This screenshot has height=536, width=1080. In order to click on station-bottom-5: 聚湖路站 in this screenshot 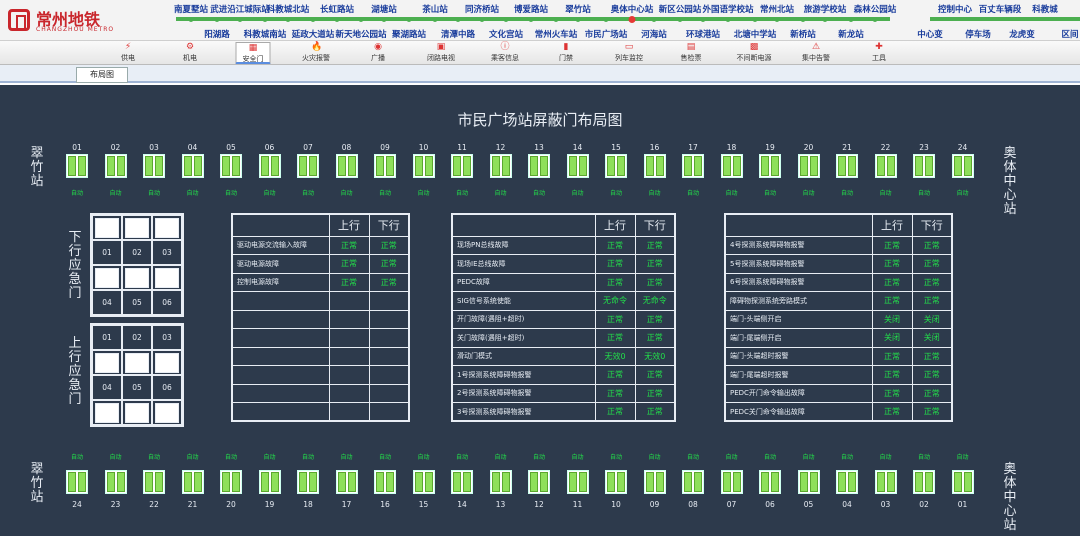, I will do `click(409, 34)`.